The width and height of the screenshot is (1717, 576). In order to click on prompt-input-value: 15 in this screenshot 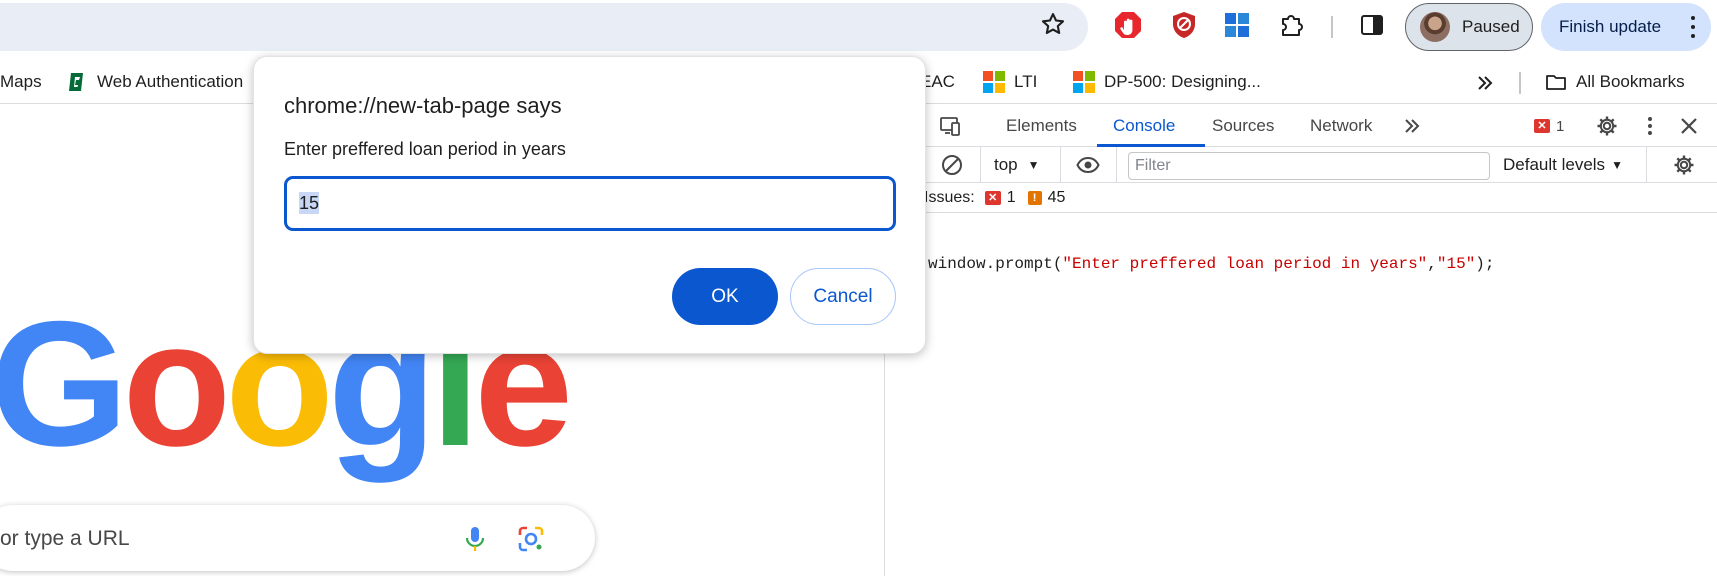, I will do `click(309, 203)`.